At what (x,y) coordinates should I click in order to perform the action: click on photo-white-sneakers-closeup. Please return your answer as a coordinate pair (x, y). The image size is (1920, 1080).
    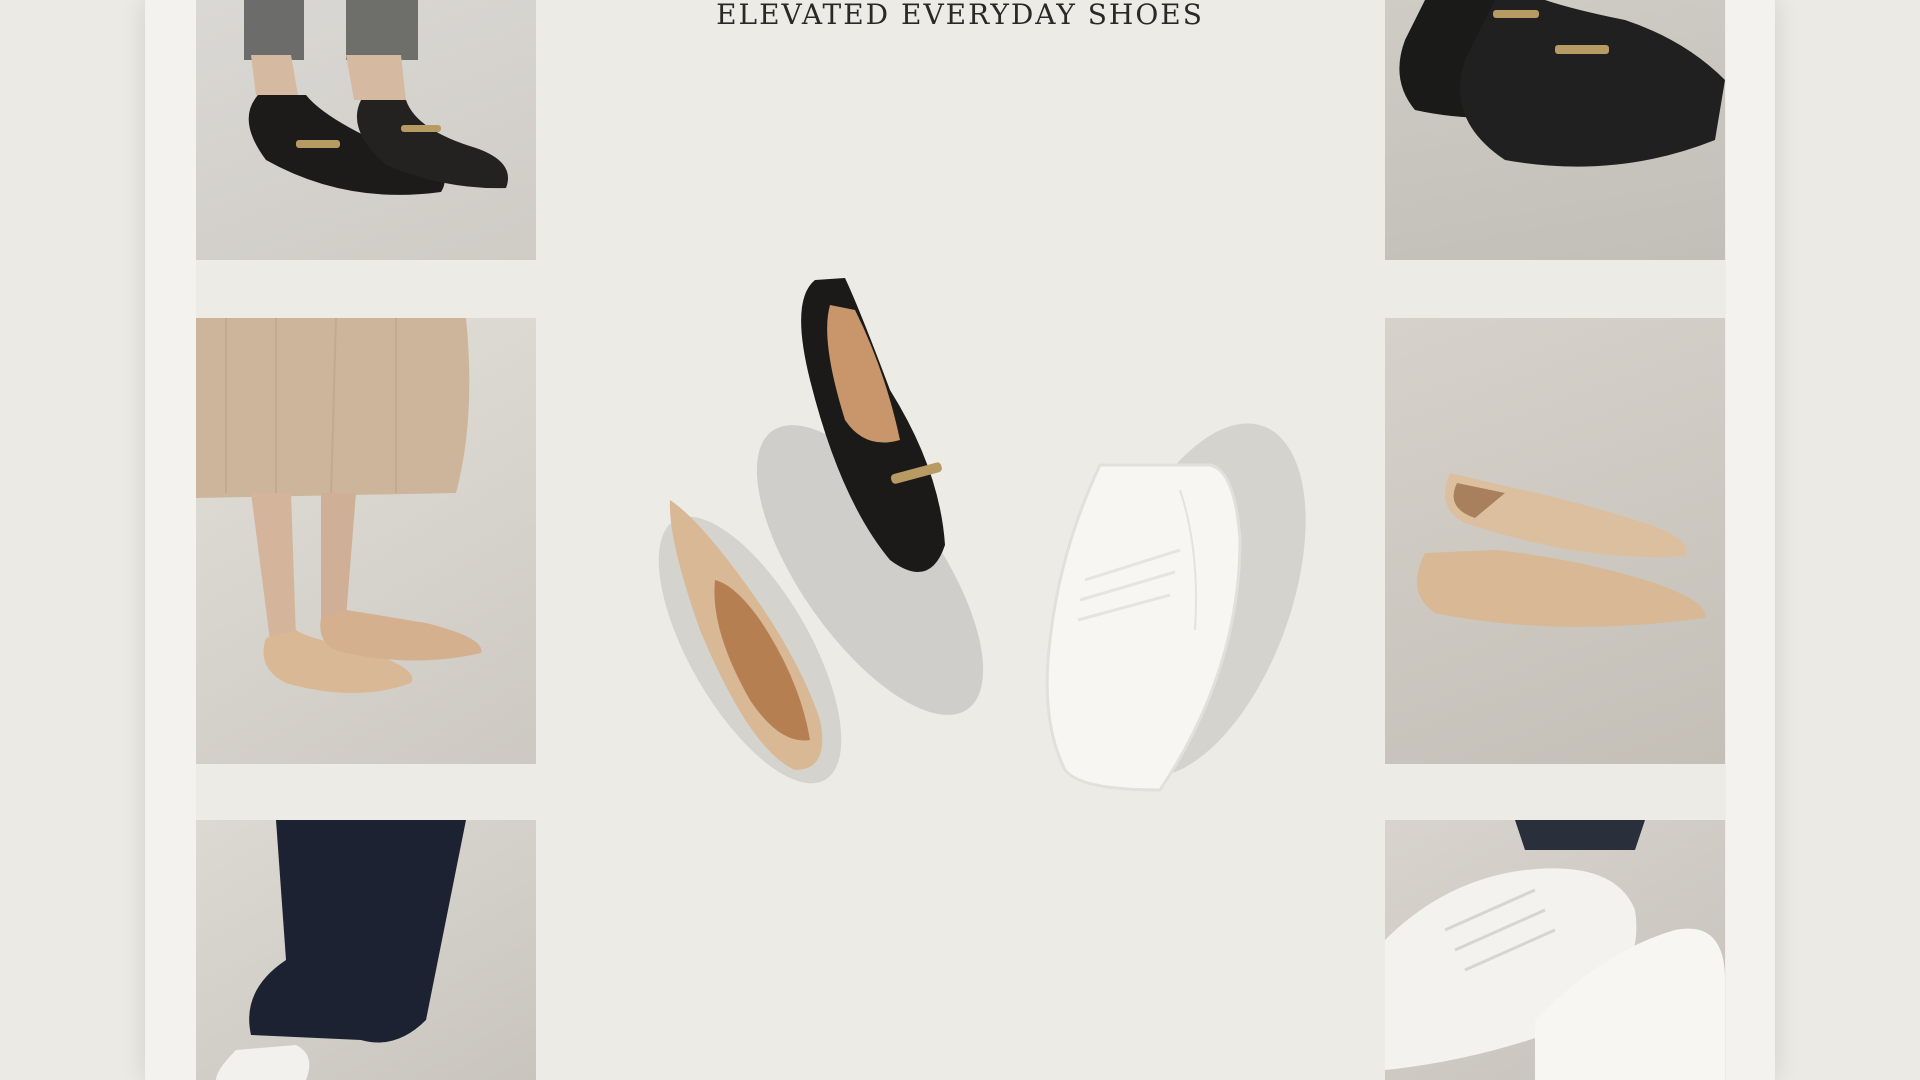
    Looking at the image, I should click on (1555, 950).